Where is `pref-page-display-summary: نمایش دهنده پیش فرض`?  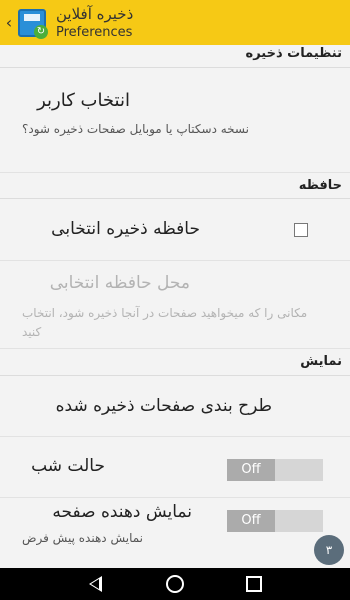
pref-page-display-summary: نمایش دهنده پیش فرض is located at coordinates (83, 538).